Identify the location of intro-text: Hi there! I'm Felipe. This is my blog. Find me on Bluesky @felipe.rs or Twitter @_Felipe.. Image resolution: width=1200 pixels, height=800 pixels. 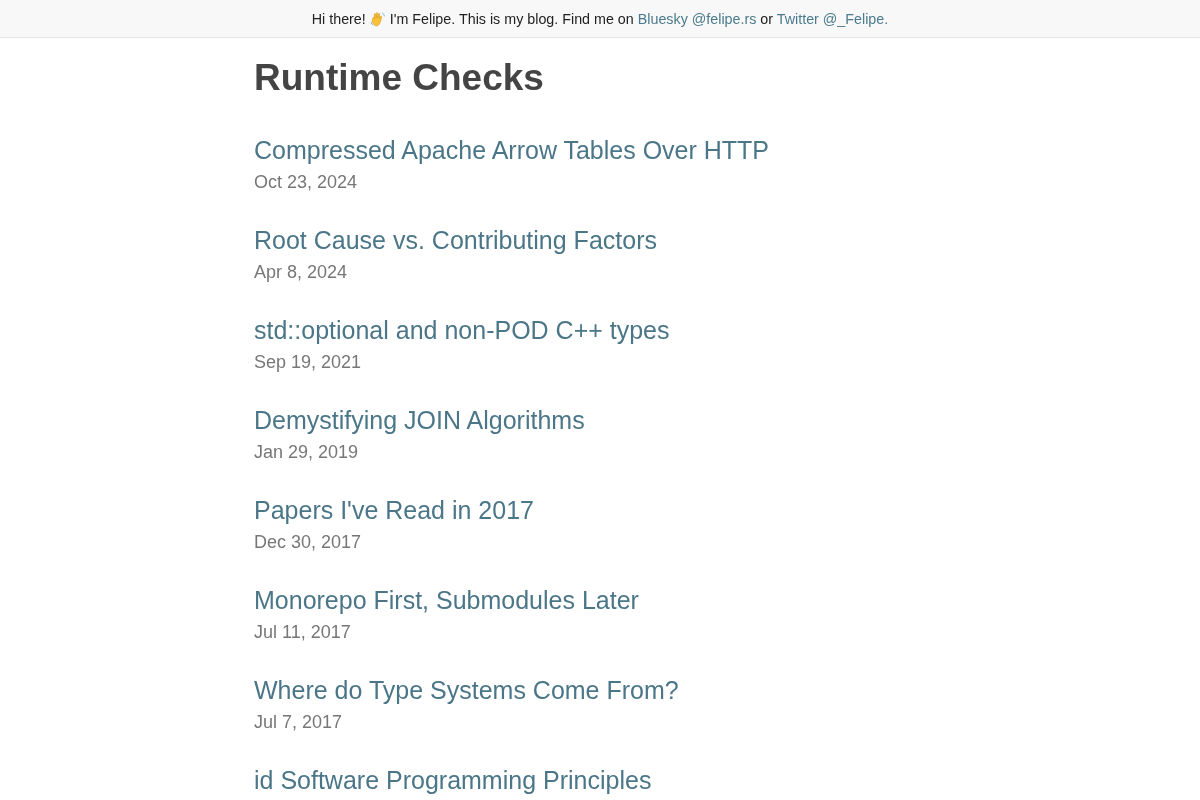
(600, 19).